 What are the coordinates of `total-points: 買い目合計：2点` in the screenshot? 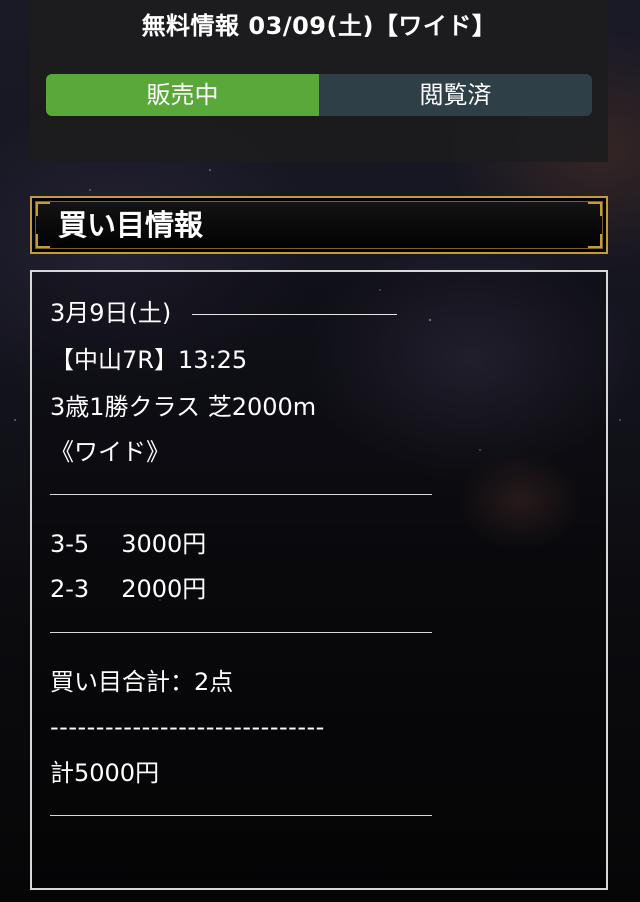 It's located at (142, 682).